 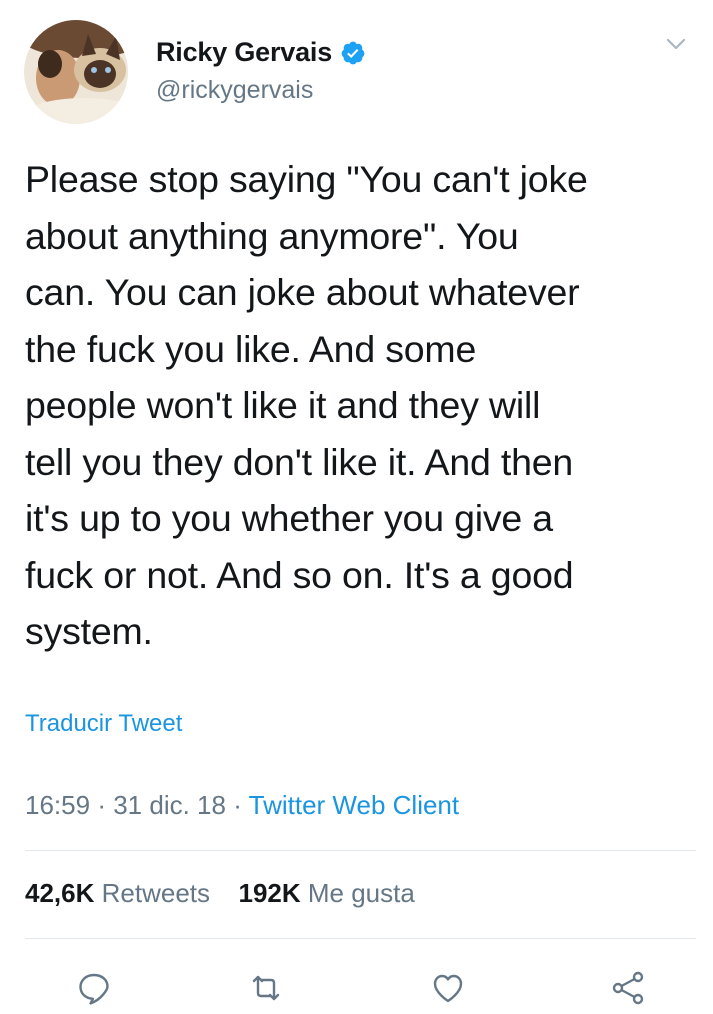 What do you see at coordinates (60, 893) in the screenshot?
I see `retweets-count: 42,6K` at bounding box center [60, 893].